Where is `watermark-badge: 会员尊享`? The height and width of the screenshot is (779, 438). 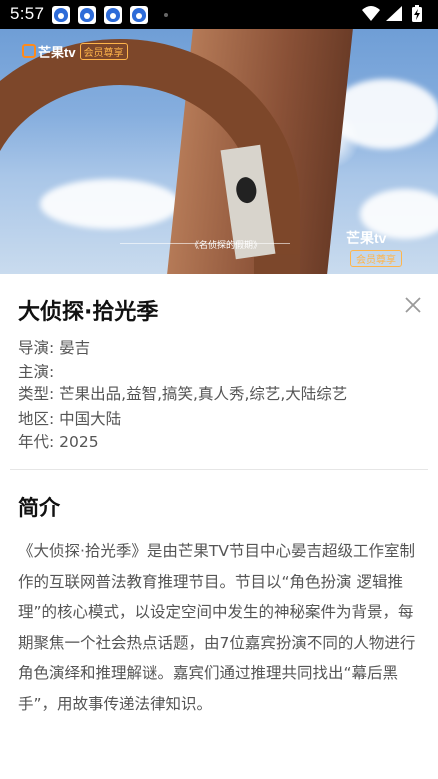 watermark-badge: 会员尊享 is located at coordinates (376, 258).